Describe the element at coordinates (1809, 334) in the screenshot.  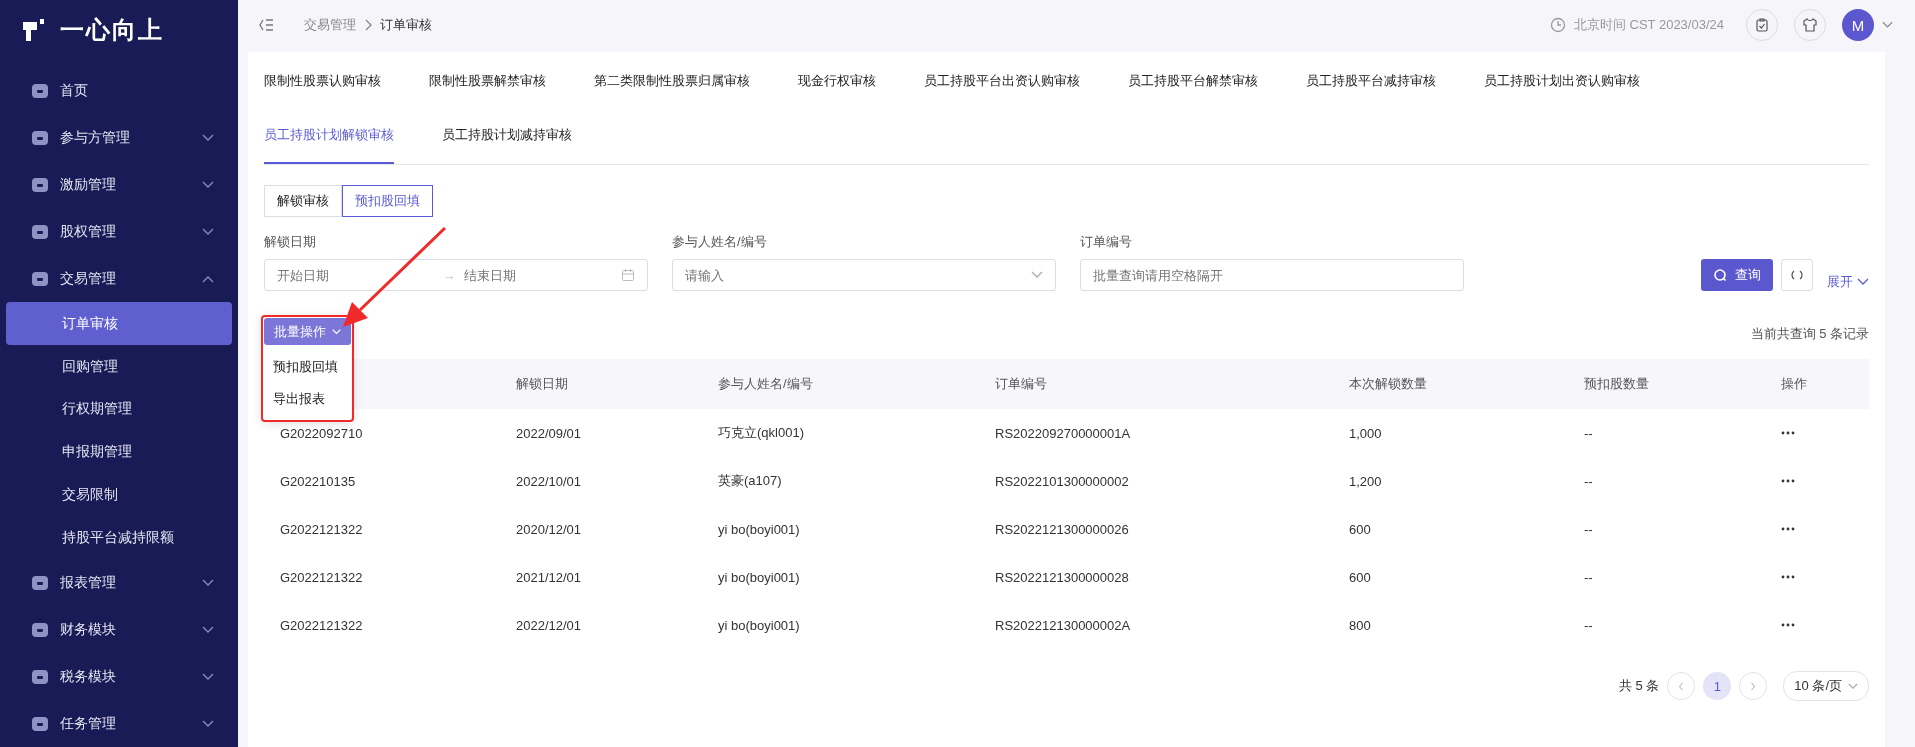
I see `record-count: 当前共查询 5 条记录` at that location.